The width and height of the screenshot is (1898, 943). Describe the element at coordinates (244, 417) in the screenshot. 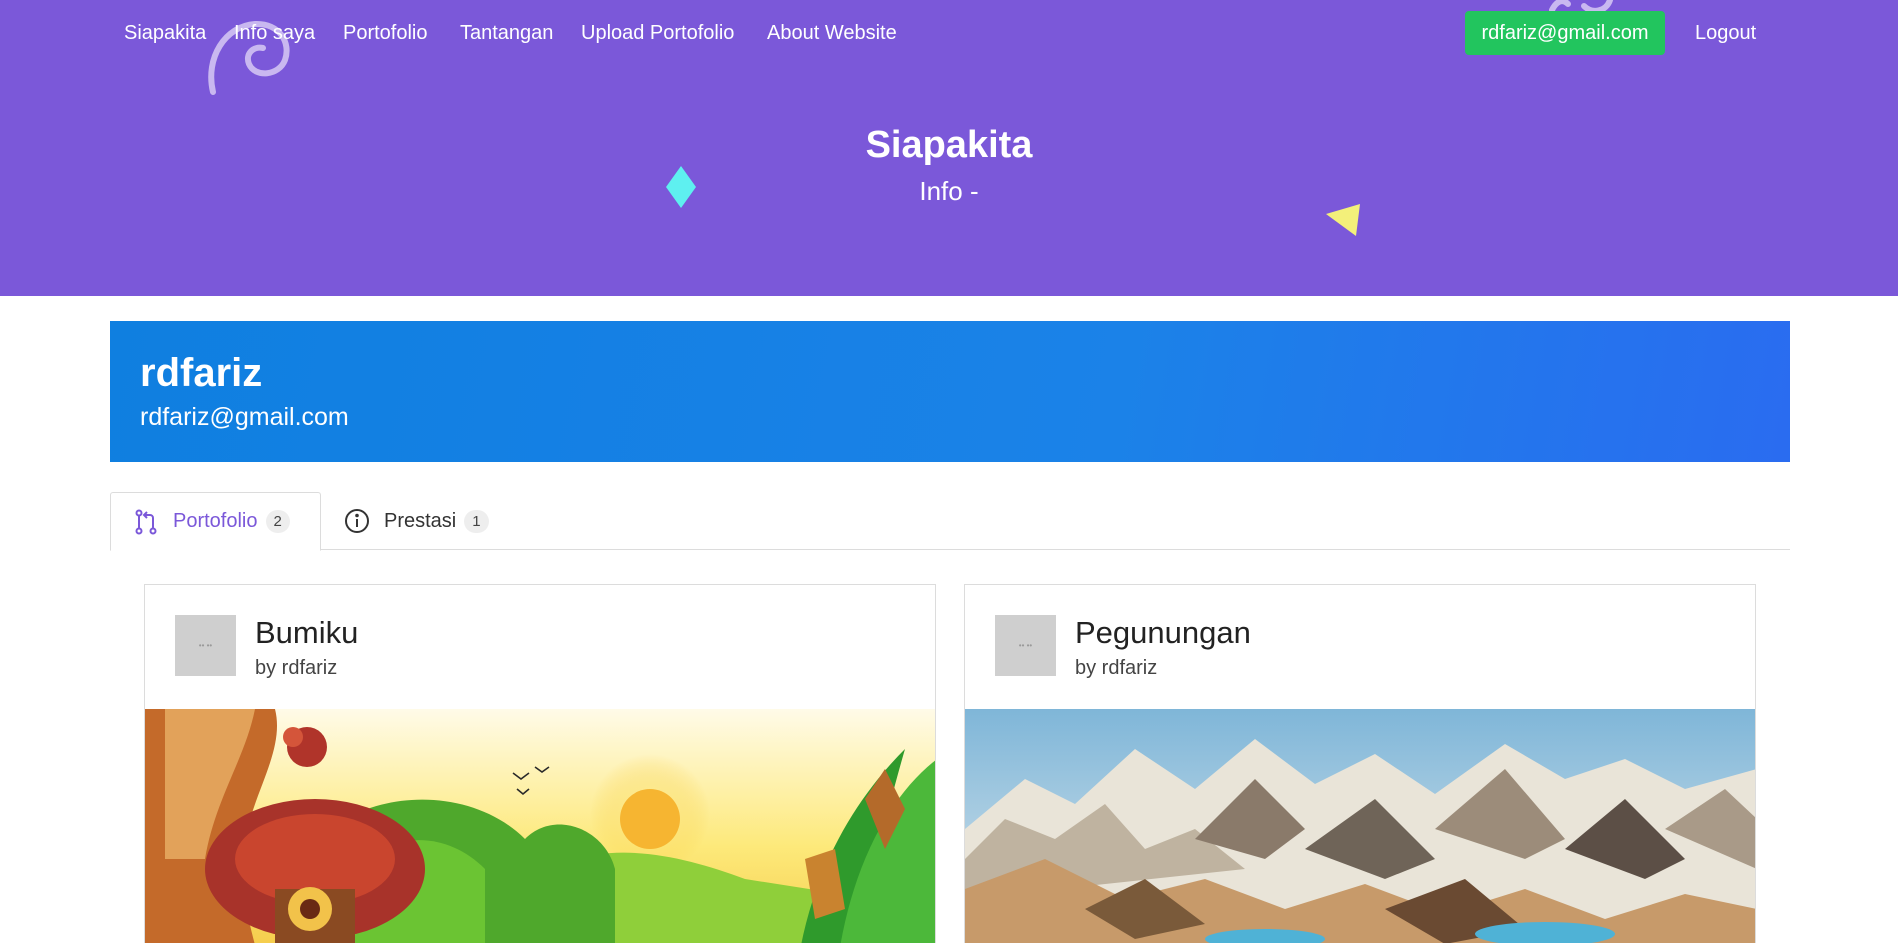

I see `profile-email: rdfariz@gmail.com` at that location.